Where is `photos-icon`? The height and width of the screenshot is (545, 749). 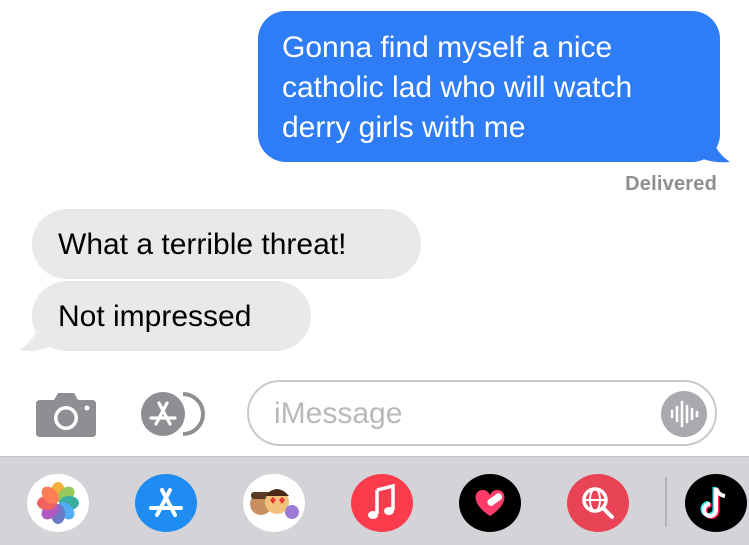
photos-icon is located at coordinates (58, 503).